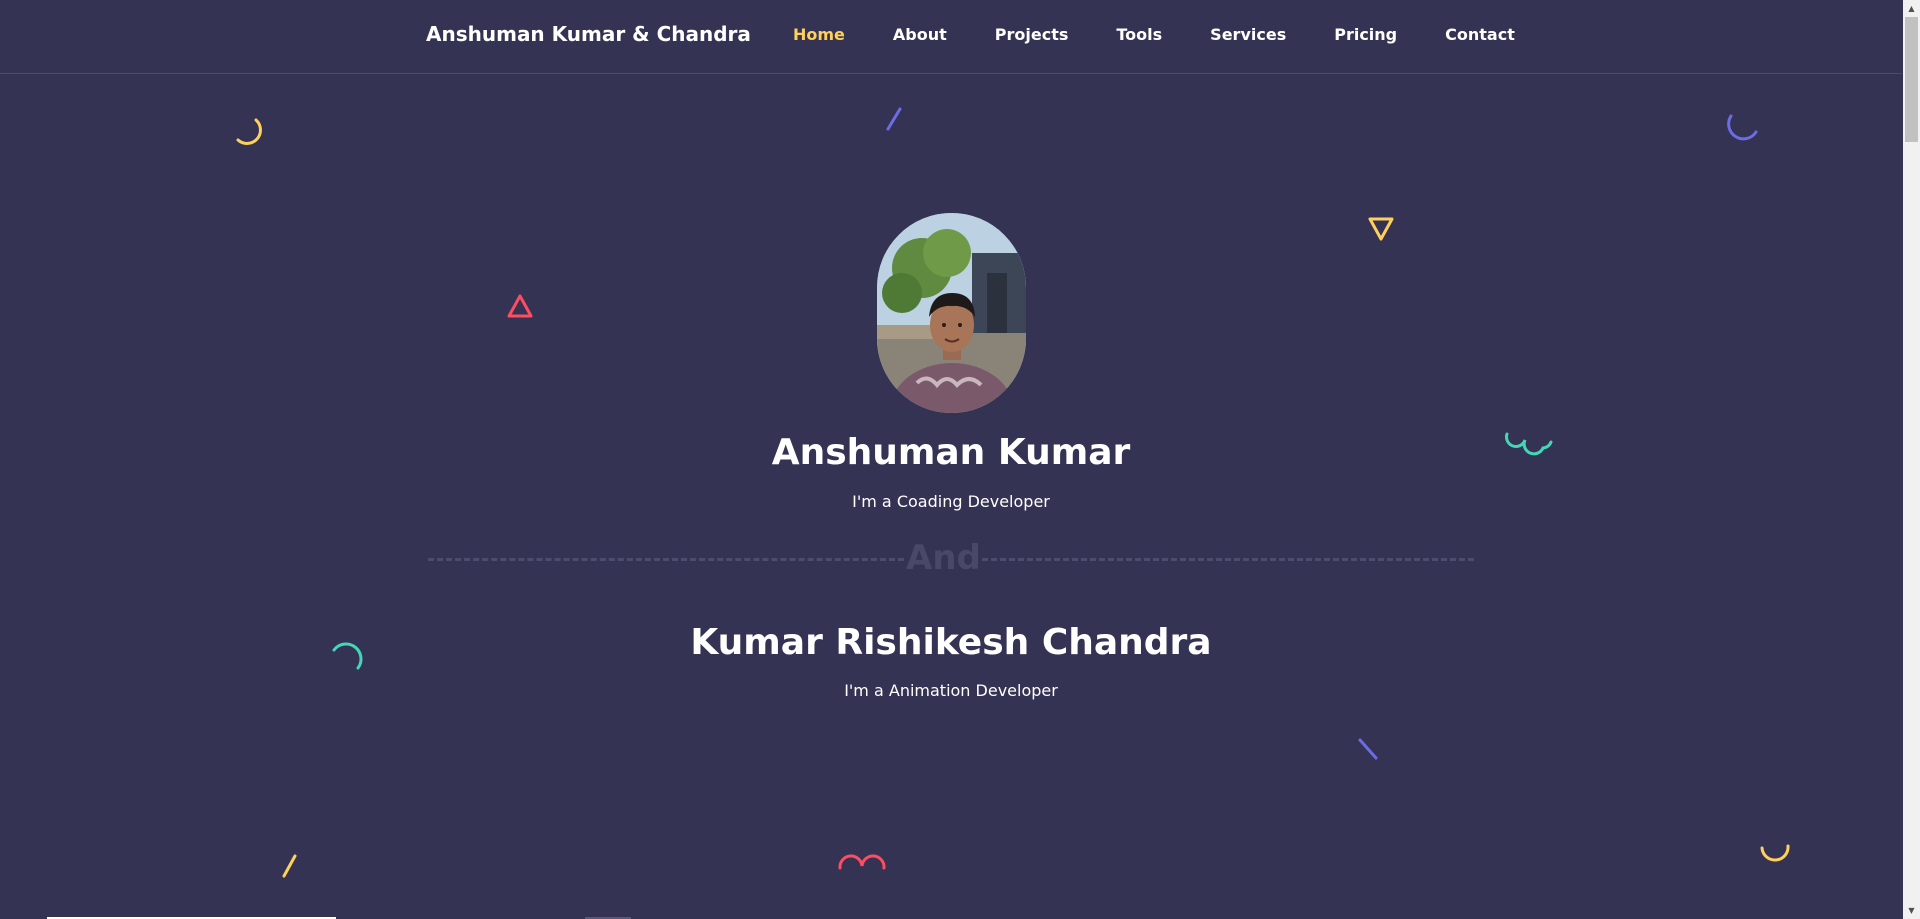 This screenshot has height=919, width=1920. Describe the element at coordinates (1248, 34) in the screenshot. I see `nav-services: Services` at that location.